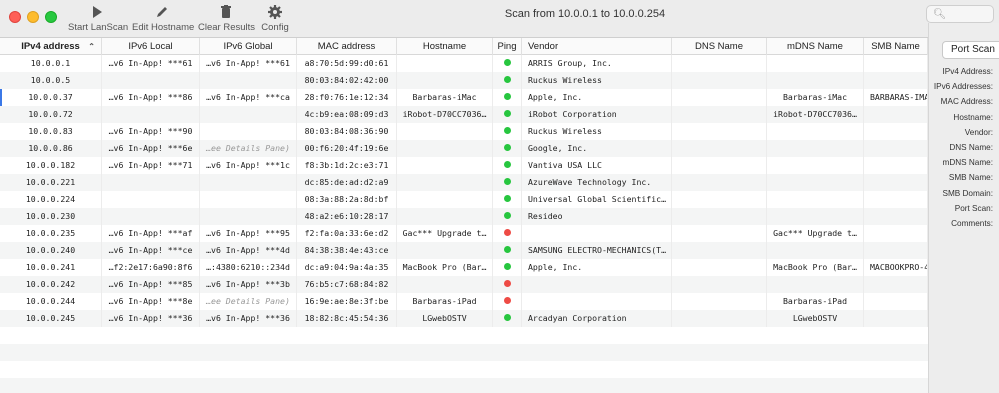 The width and height of the screenshot is (999, 393). I want to click on mac-cell: 28:f0:76:1e:12:34, so click(347, 97).